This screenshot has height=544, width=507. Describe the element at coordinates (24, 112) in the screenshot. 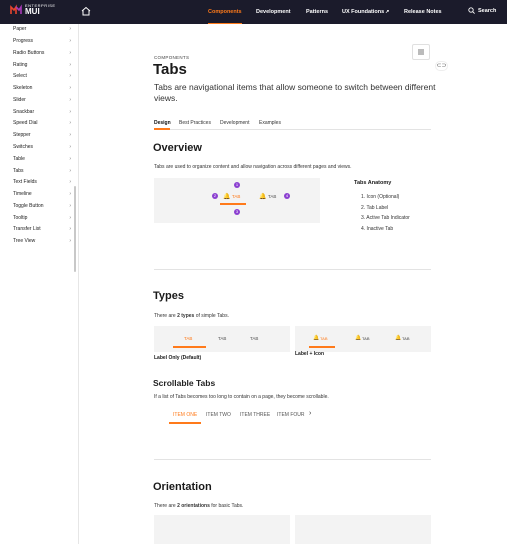

I see `sidebar-item-label: Snackbar` at that location.